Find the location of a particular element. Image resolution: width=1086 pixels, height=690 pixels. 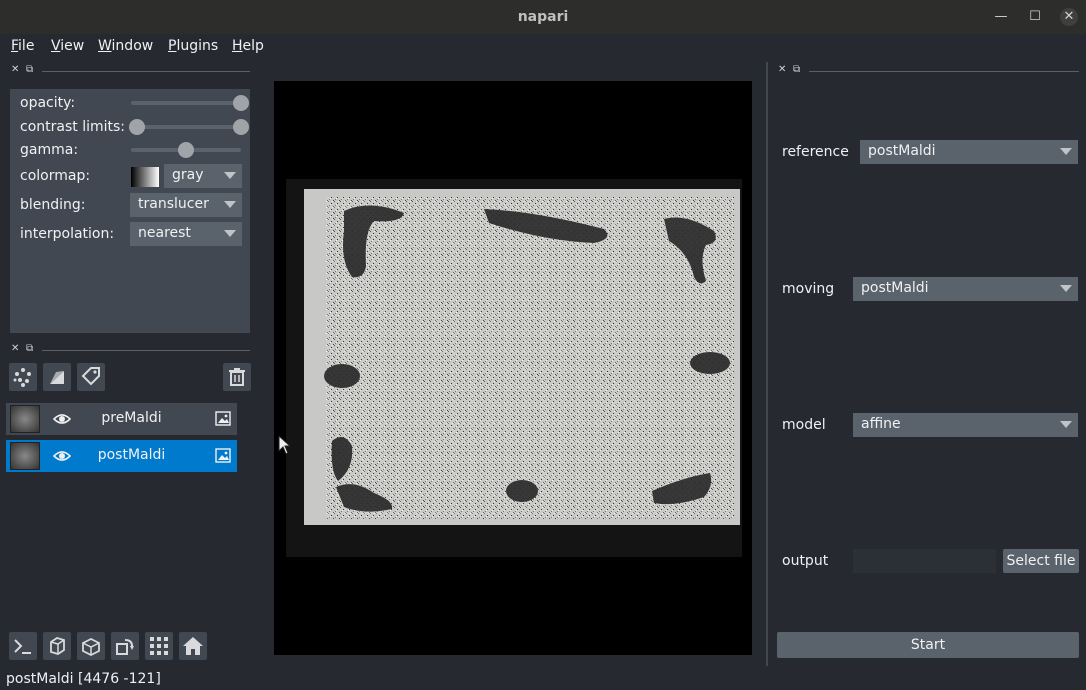

transpose-icon is located at coordinates (125, 647).